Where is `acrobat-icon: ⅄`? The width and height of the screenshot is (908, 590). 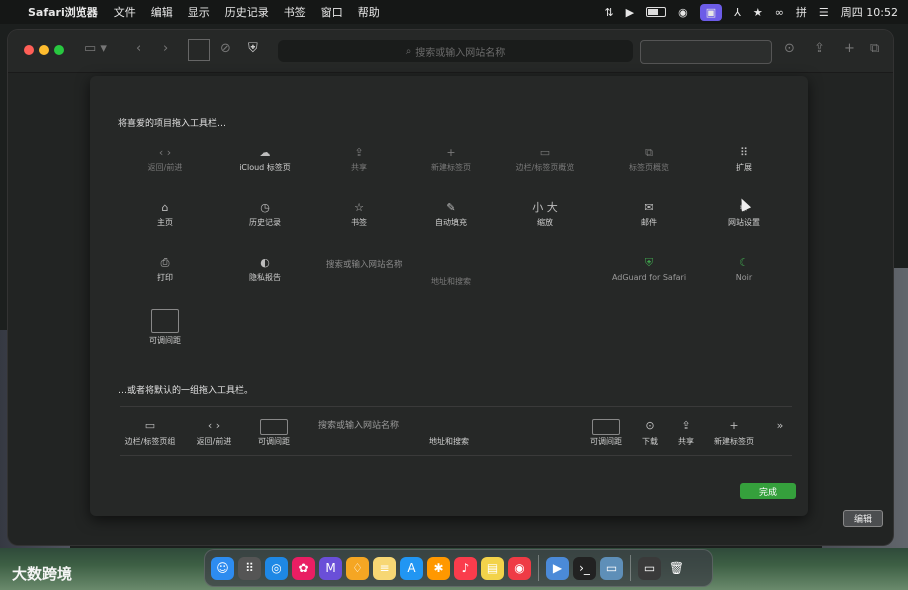 acrobat-icon: ⅄ is located at coordinates (737, 12).